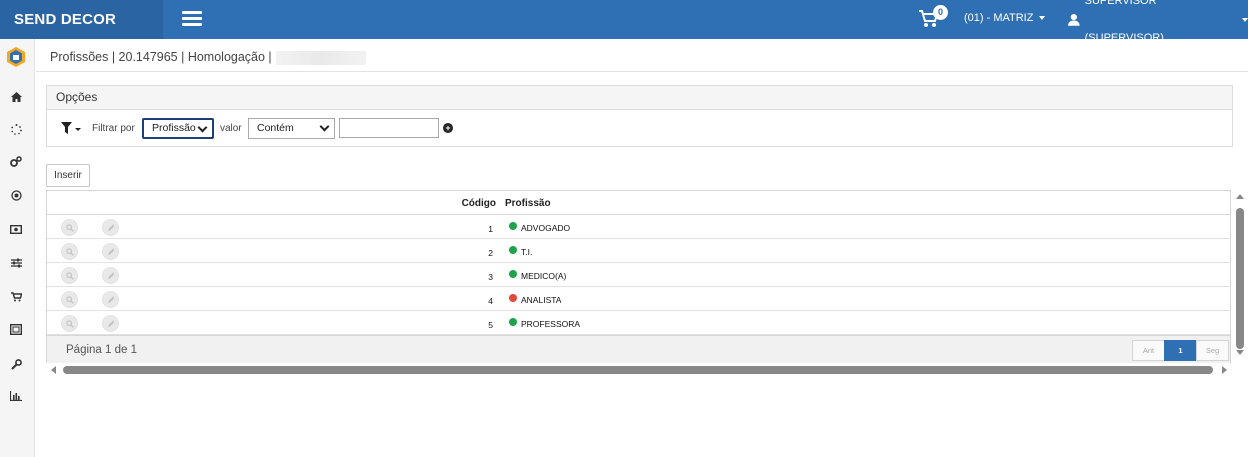 The height and width of the screenshot is (457, 1248). I want to click on table-row: 2 T.I., so click(638, 251).